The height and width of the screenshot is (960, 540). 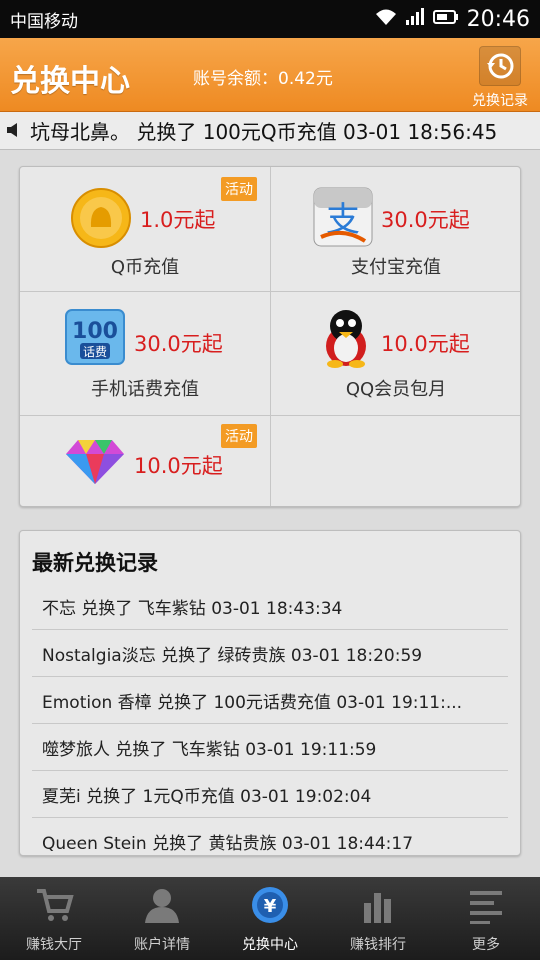 I want to click on app-header: 兑换中心 账号余额：0.42元 兑换记录, so click(x=270, y=75).